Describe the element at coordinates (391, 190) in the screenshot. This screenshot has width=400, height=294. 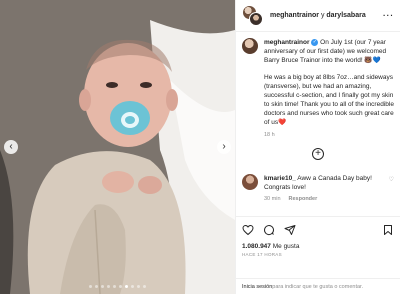
I see `like-comment-heart-icon: ♡` at that location.